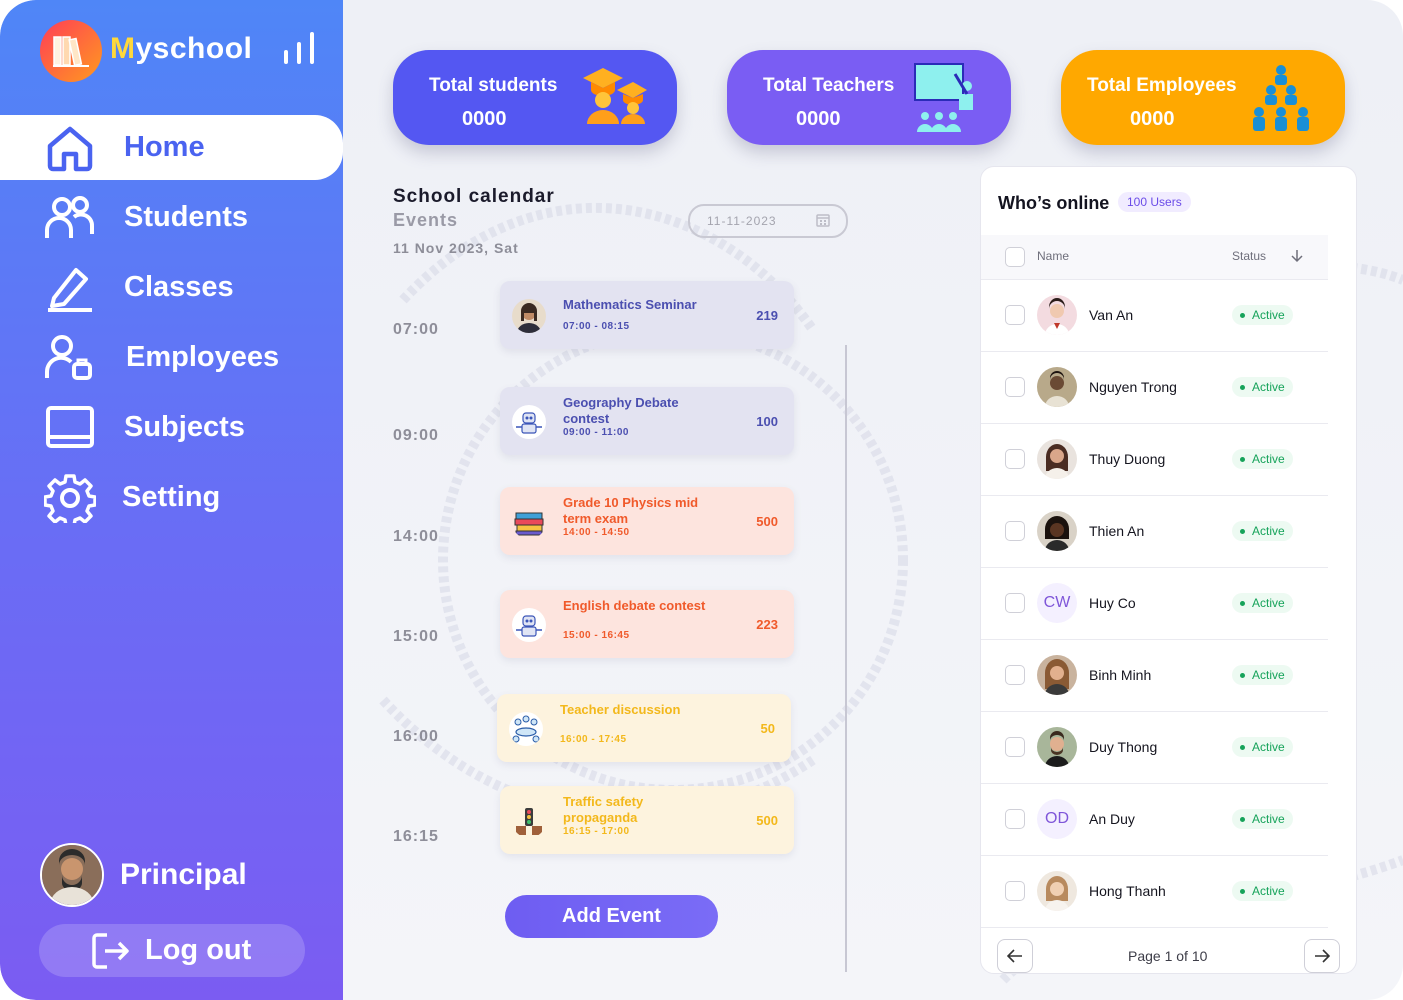  What do you see at coordinates (164, 147) in the screenshot?
I see `sidebar-item-label: Home` at bounding box center [164, 147].